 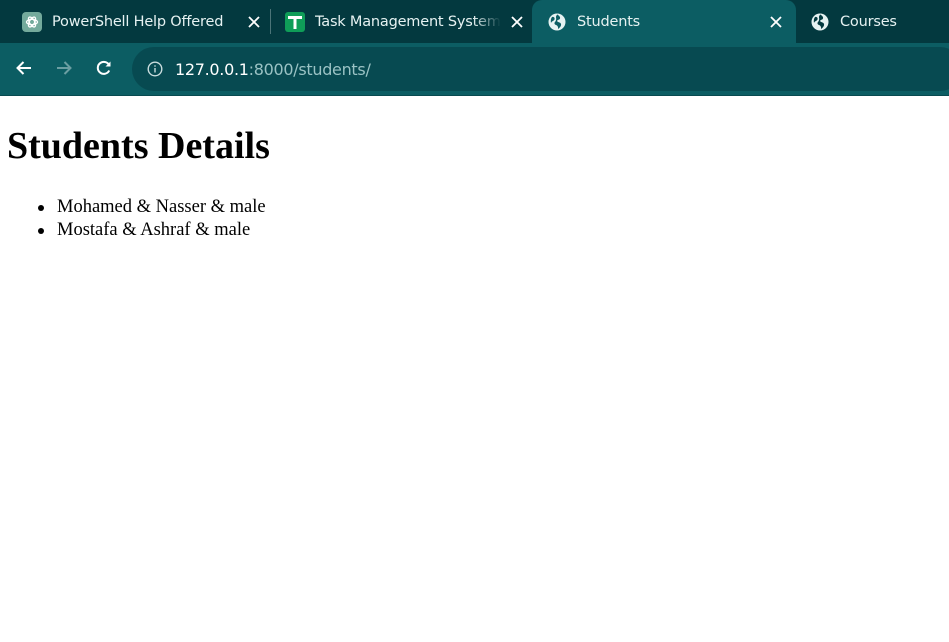 I want to click on reload-icon, so click(x=103, y=67).